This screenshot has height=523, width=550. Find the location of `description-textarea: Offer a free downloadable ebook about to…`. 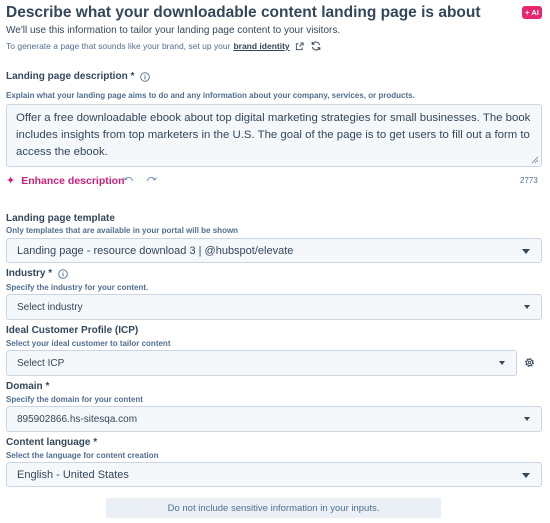

description-textarea: Offer a free downloadable ebook about to… is located at coordinates (274, 135).